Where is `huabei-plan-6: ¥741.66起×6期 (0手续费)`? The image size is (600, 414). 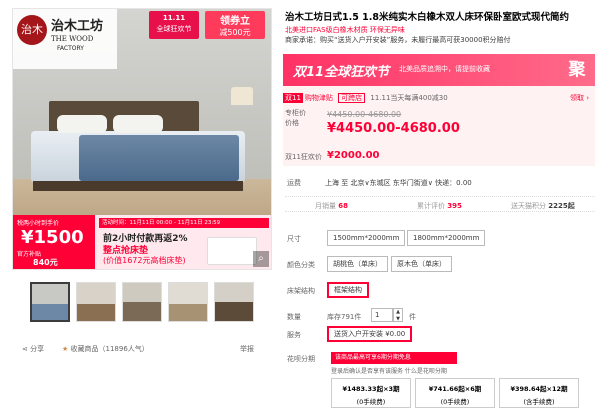 huabei-plan-6: ¥741.66起×6期 (0手续费) is located at coordinates (455, 393).